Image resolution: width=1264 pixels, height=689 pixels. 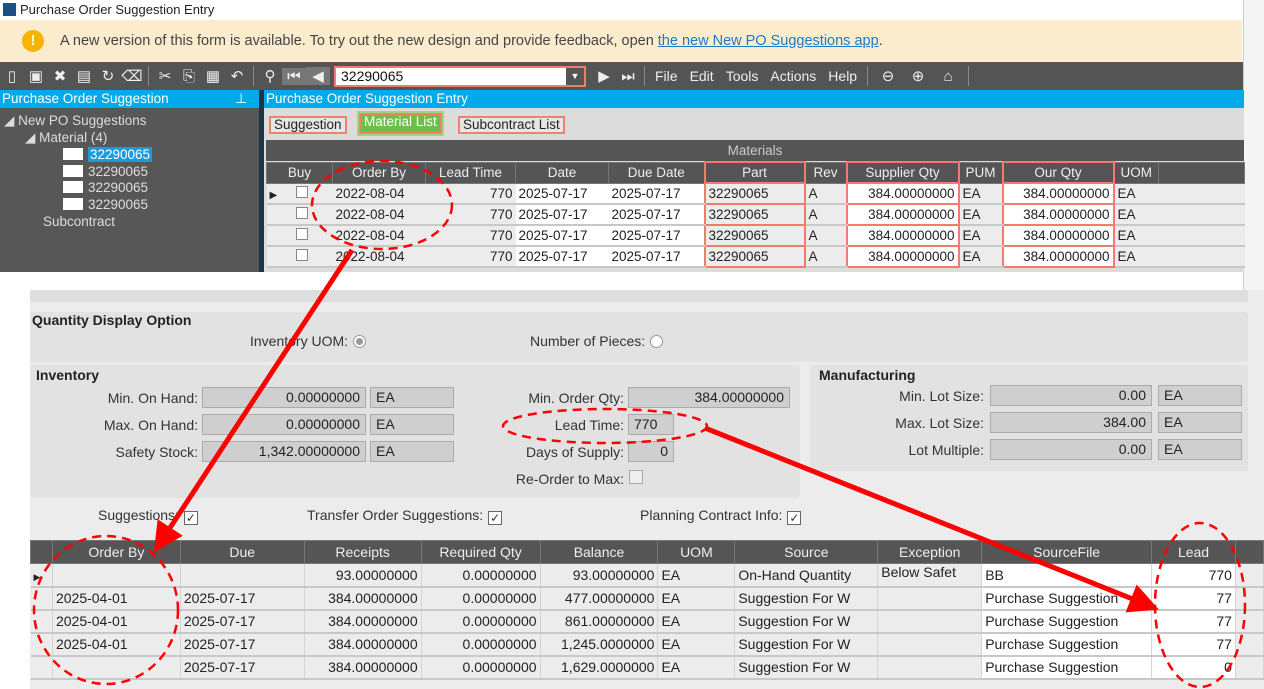 What do you see at coordinates (930, 552) in the screenshot?
I see `column-header: Exception` at bounding box center [930, 552].